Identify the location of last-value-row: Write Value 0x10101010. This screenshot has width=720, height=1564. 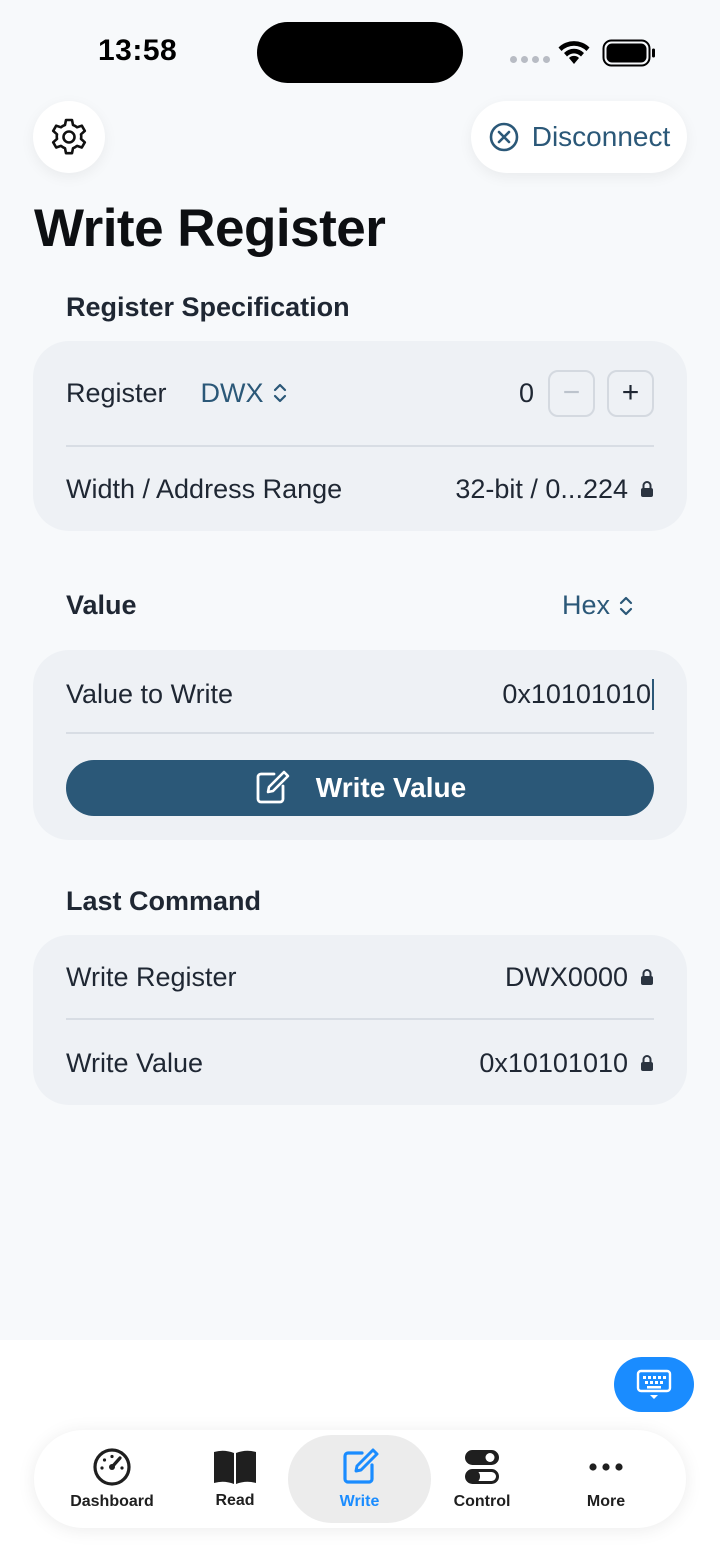
(360, 1063).